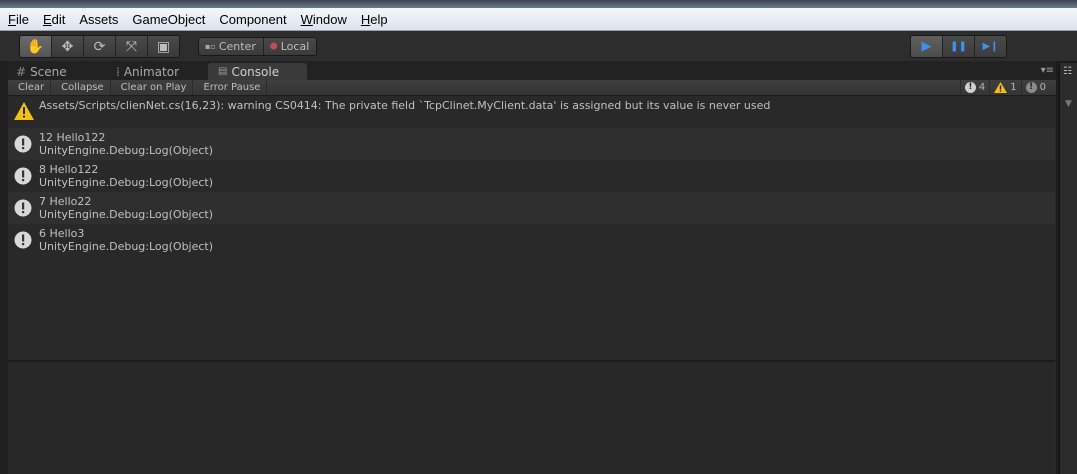 The image size is (1077, 474). I want to click on rotate-tool-button: ⟳, so click(100, 46).